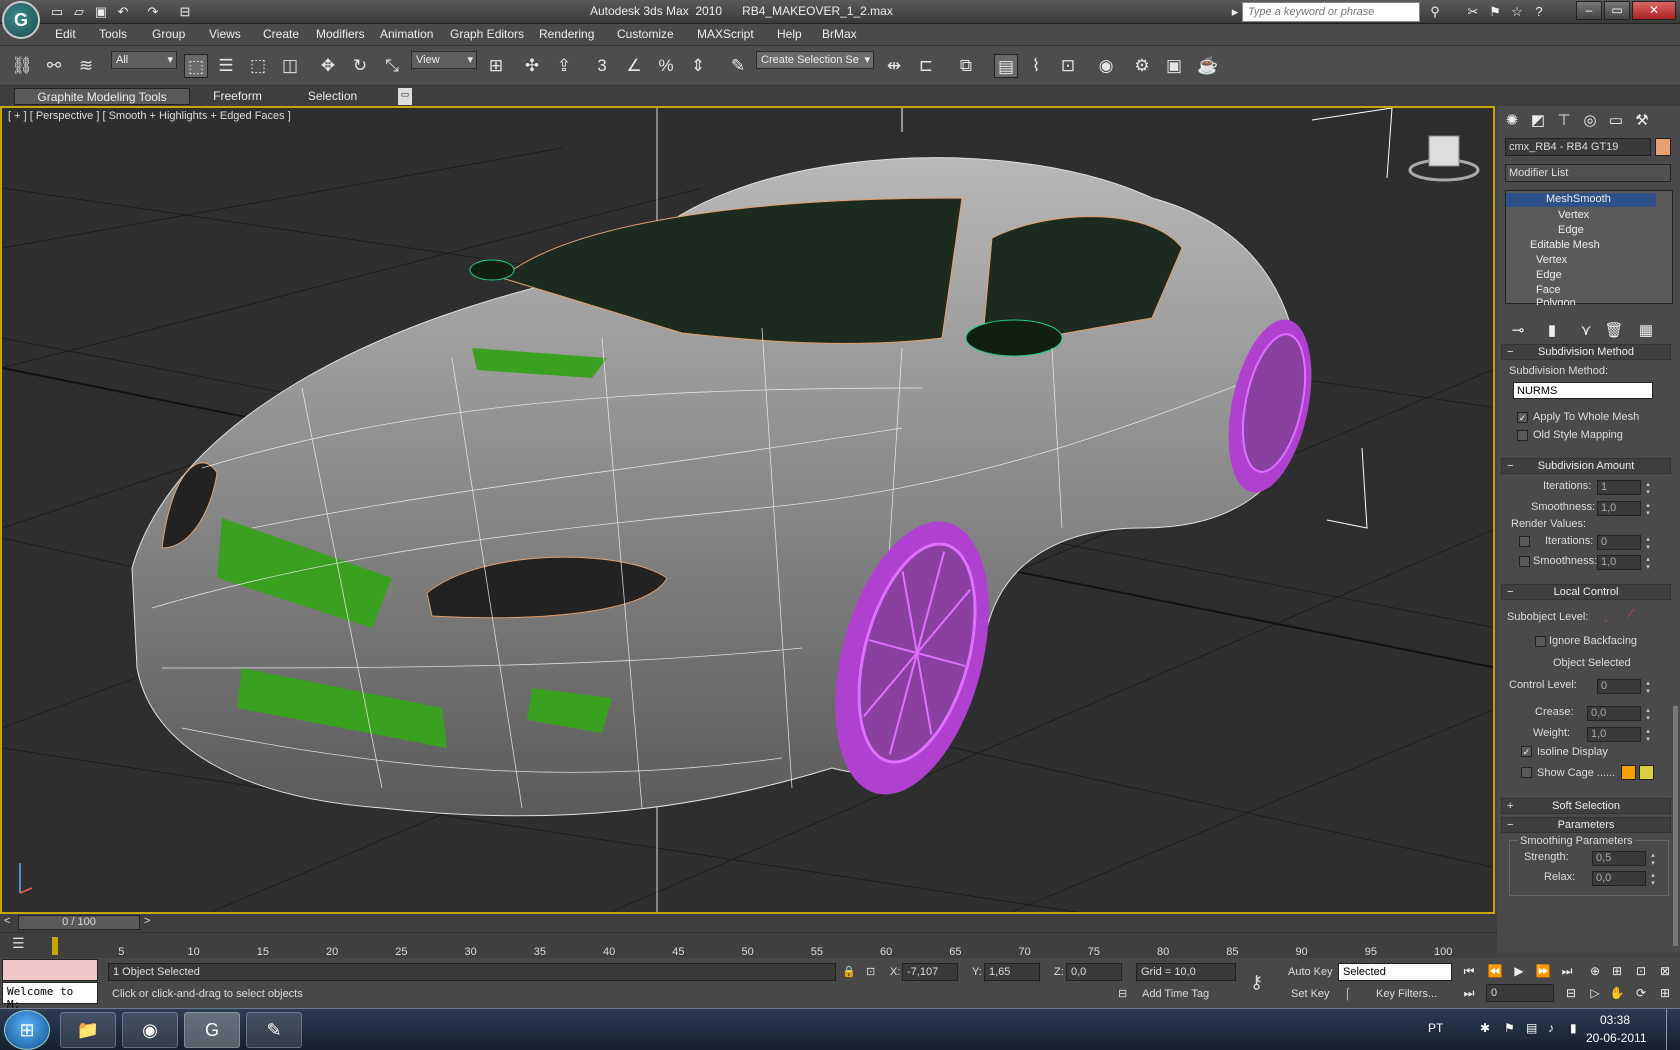 The width and height of the screenshot is (1680, 1050). Describe the element at coordinates (290, 66) in the screenshot. I see `window-crossing-icon: ◫` at that location.